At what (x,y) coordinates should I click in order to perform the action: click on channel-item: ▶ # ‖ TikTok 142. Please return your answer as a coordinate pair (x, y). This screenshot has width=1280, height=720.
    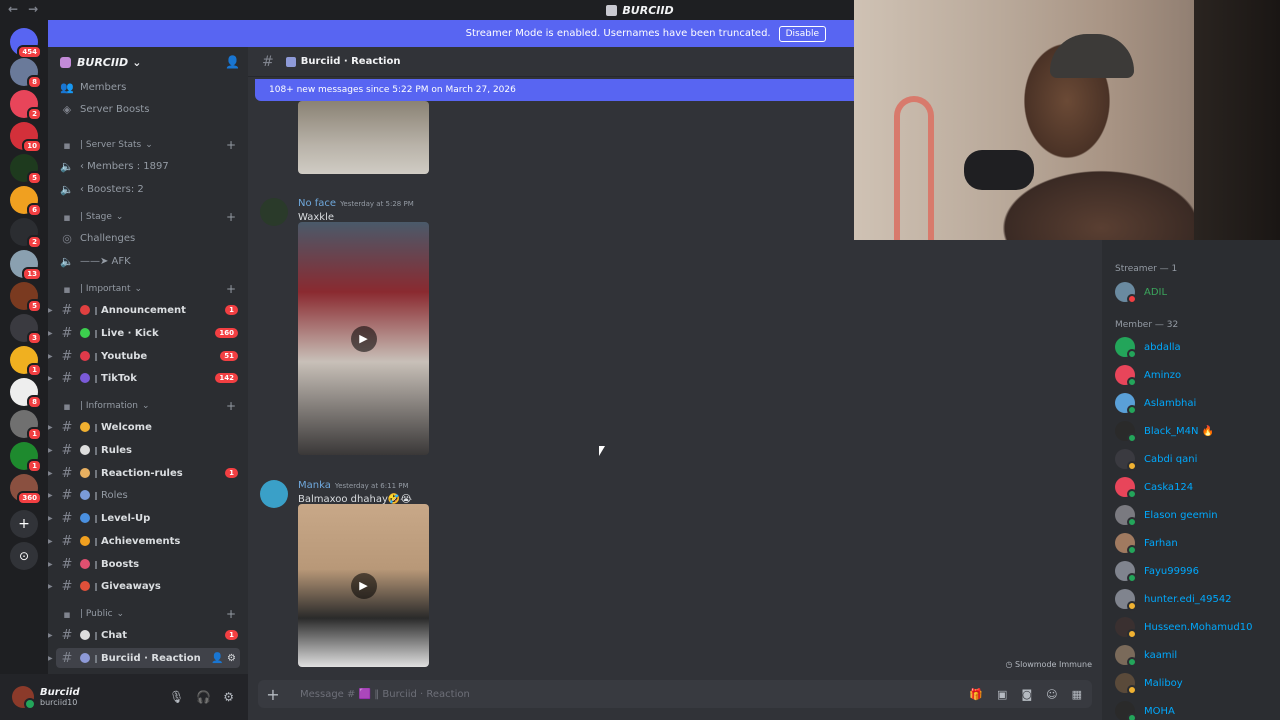
    Looking at the image, I should click on (144, 378).